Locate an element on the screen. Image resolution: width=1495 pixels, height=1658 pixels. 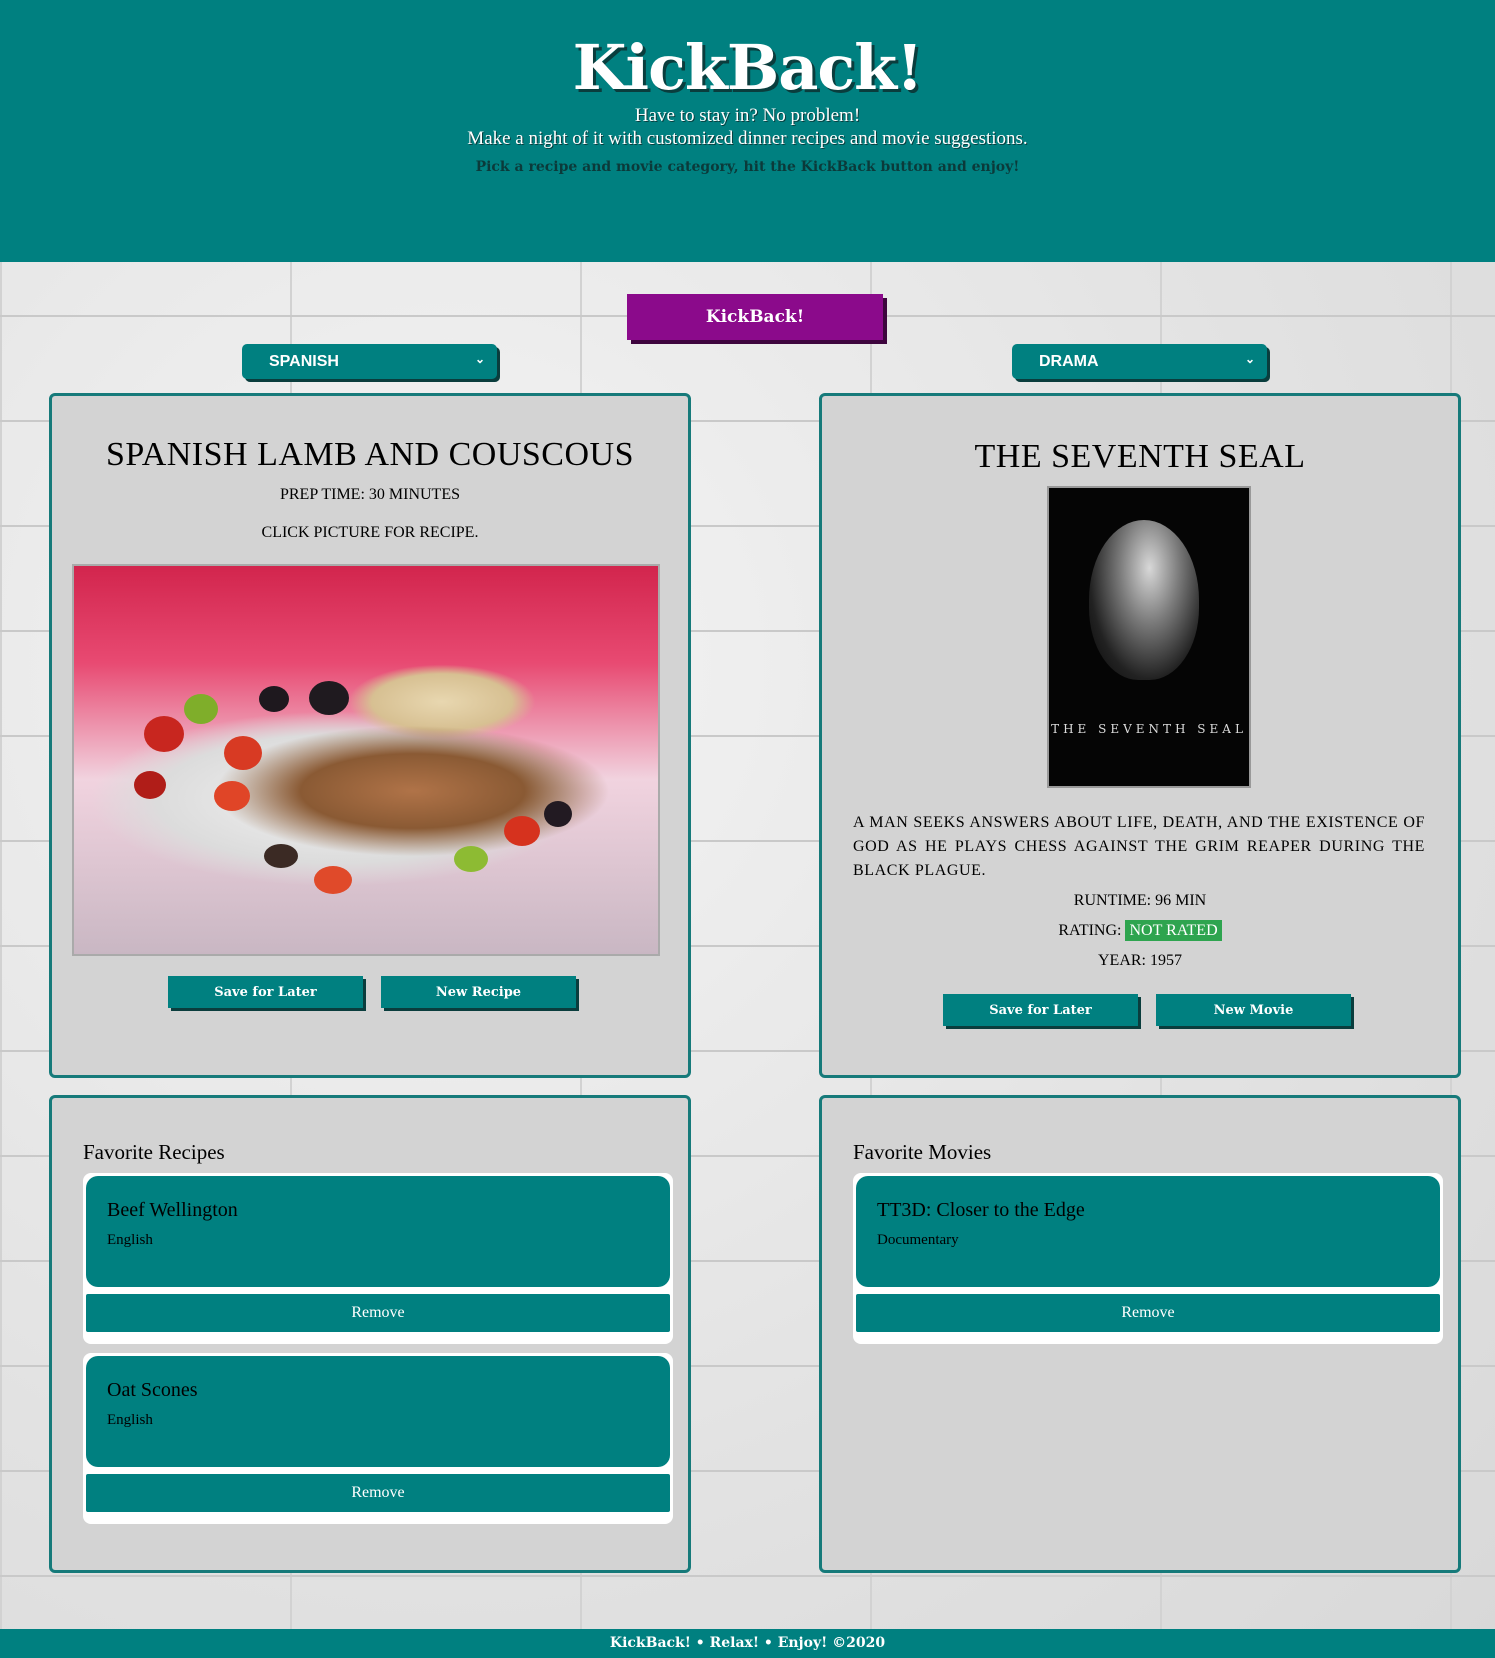
poster-title: THE SEVENTH SEAL is located at coordinates (1149, 729).